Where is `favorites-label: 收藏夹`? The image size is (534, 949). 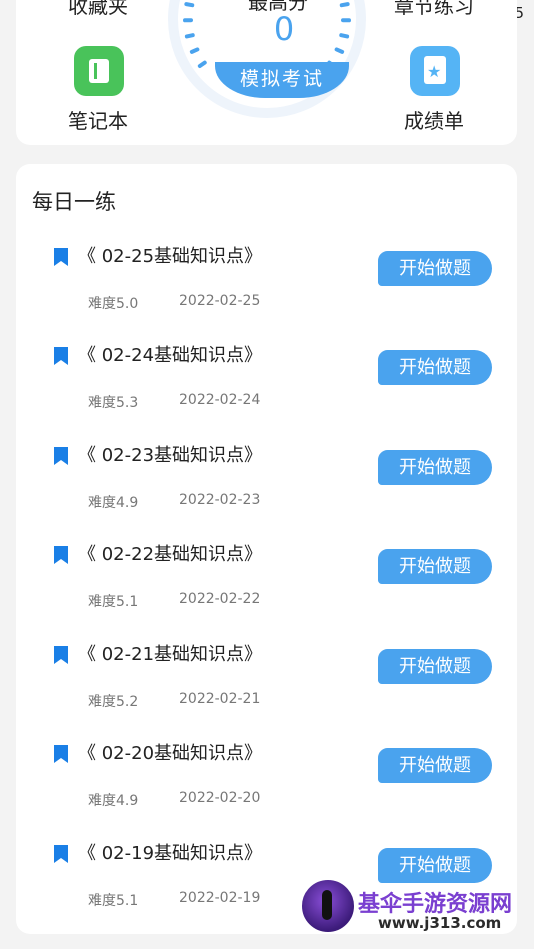 favorites-label: 收藏夹 is located at coordinates (98, 9).